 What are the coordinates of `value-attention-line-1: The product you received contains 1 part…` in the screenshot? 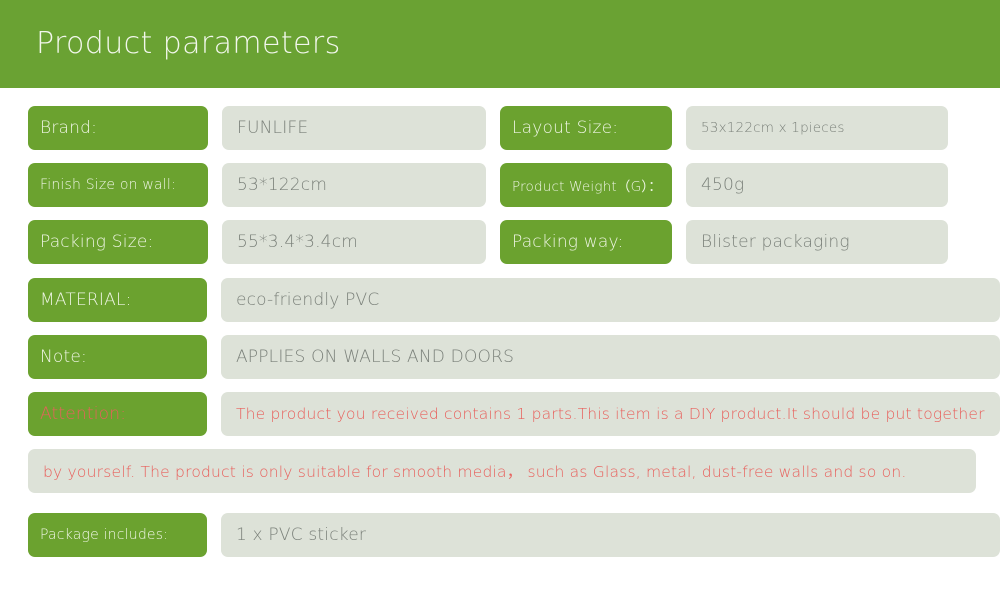 It's located at (610, 414).